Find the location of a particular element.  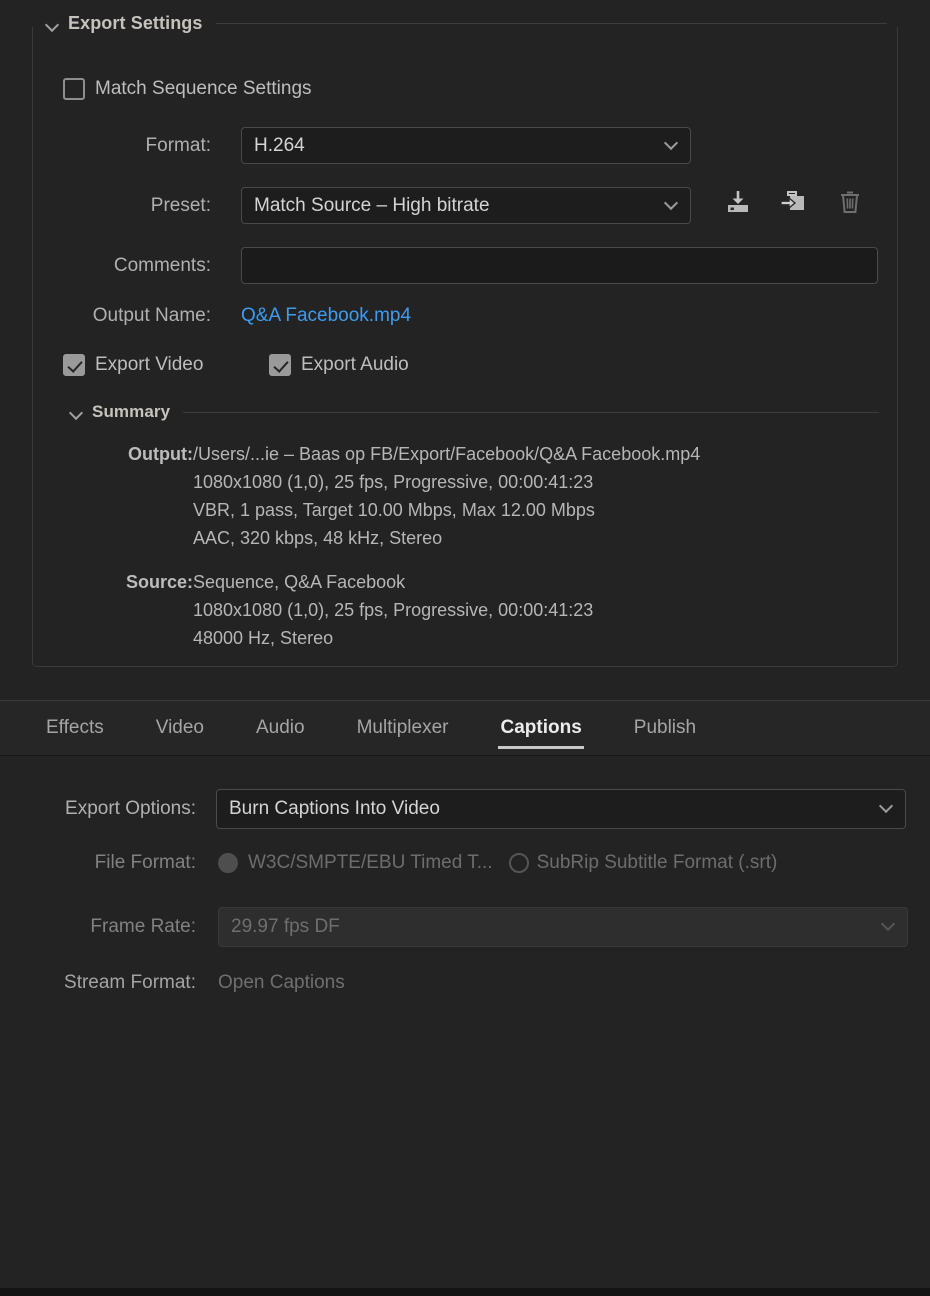

tab-publish: Publish is located at coordinates (665, 728).